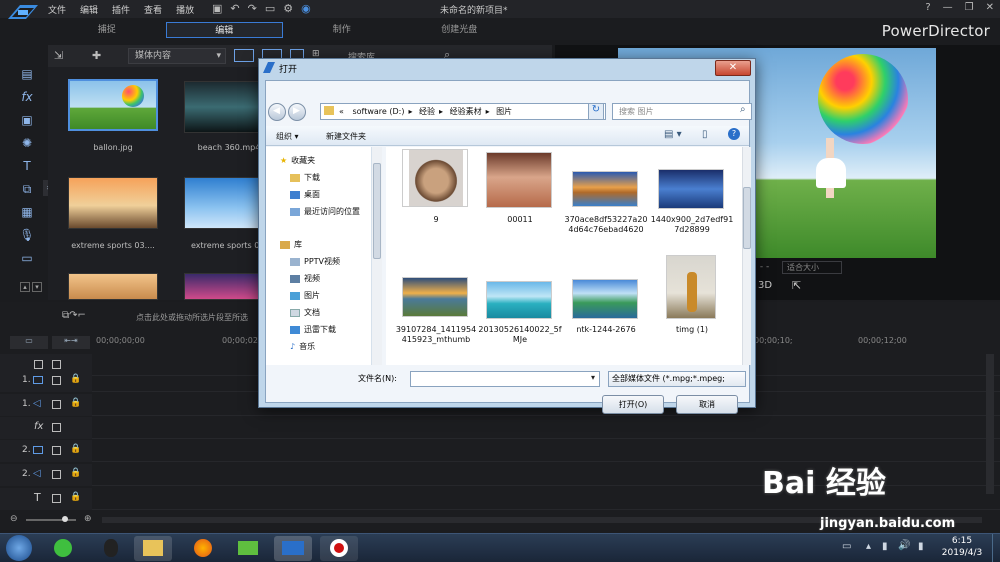  I want to click on nav-favorites: ★ 收藏夹, so click(297, 160).